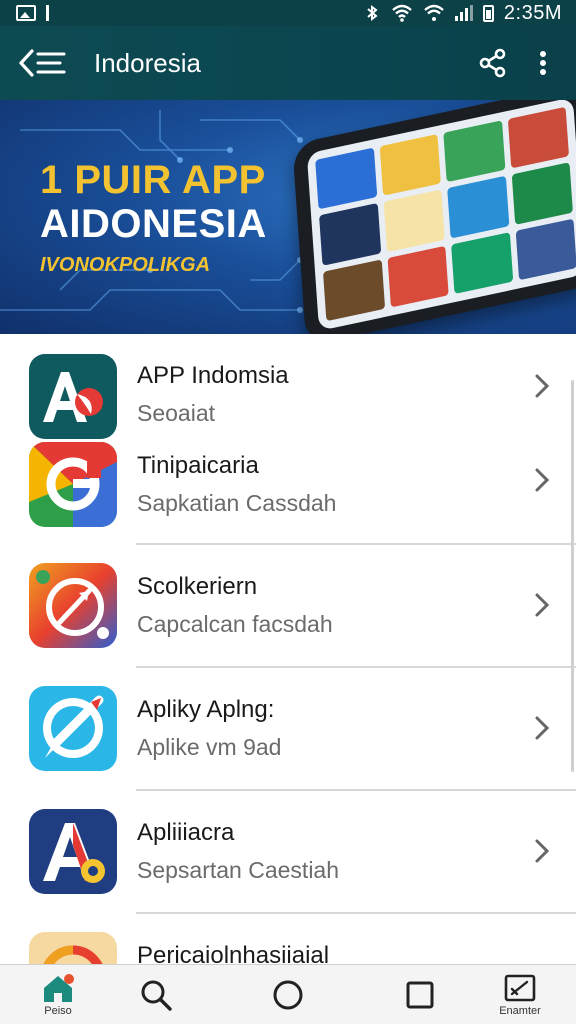 The height and width of the screenshot is (1024, 576). What do you see at coordinates (73, 396) in the screenshot?
I see `app-indomsia-icon` at bounding box center [73, 396].